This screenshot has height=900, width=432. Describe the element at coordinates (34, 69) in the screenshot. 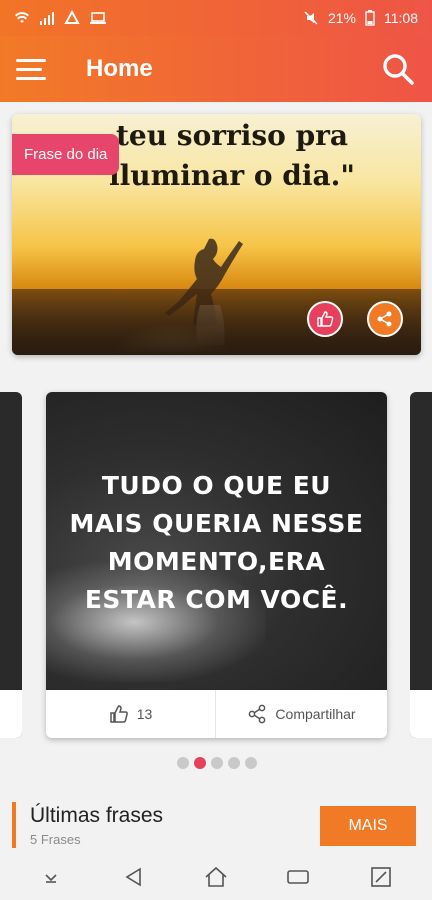

I see `menu-icon` at that location.